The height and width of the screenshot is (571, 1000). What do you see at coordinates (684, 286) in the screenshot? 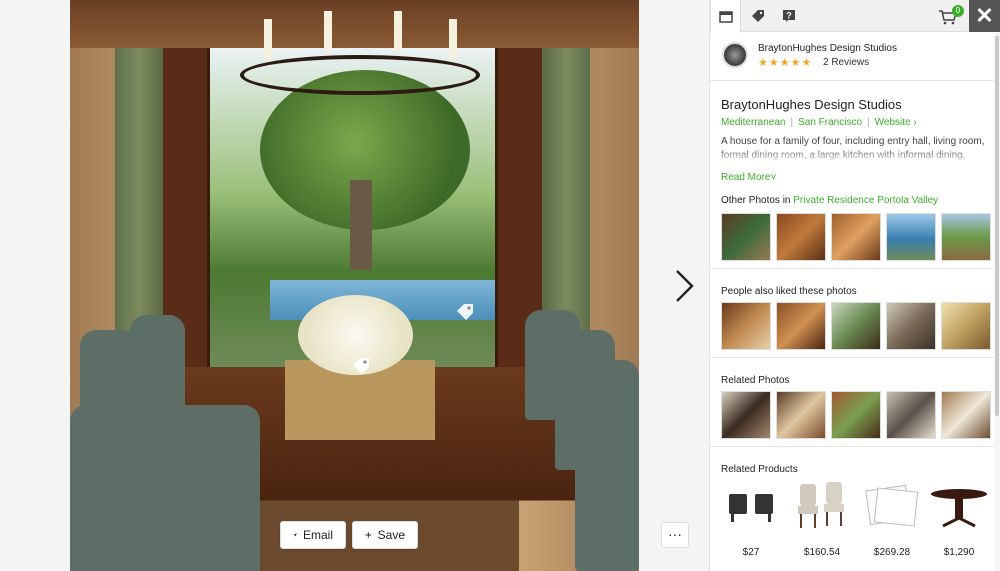
I see `next-photo-arrow-icon` at bounding box center [684, 286].